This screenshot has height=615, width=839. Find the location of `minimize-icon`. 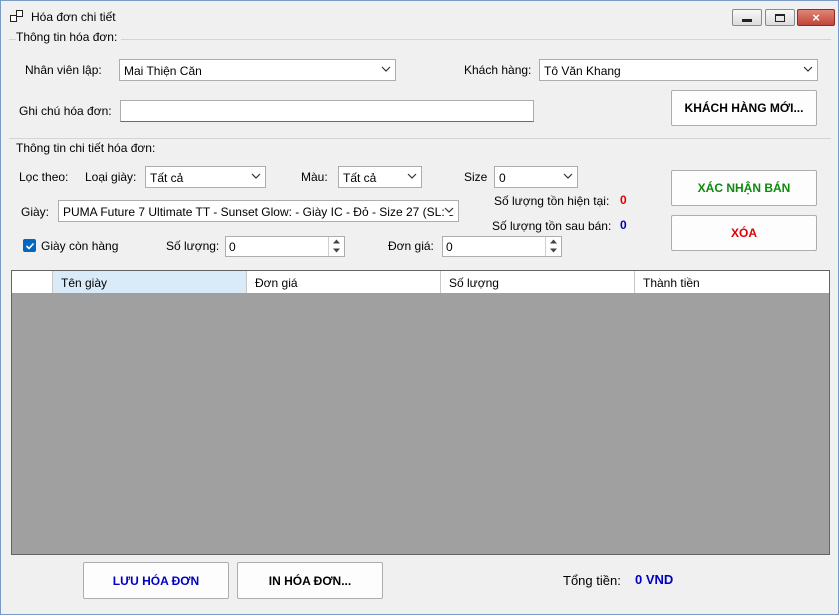

minimize-icon is located at coordinates (747, 20).